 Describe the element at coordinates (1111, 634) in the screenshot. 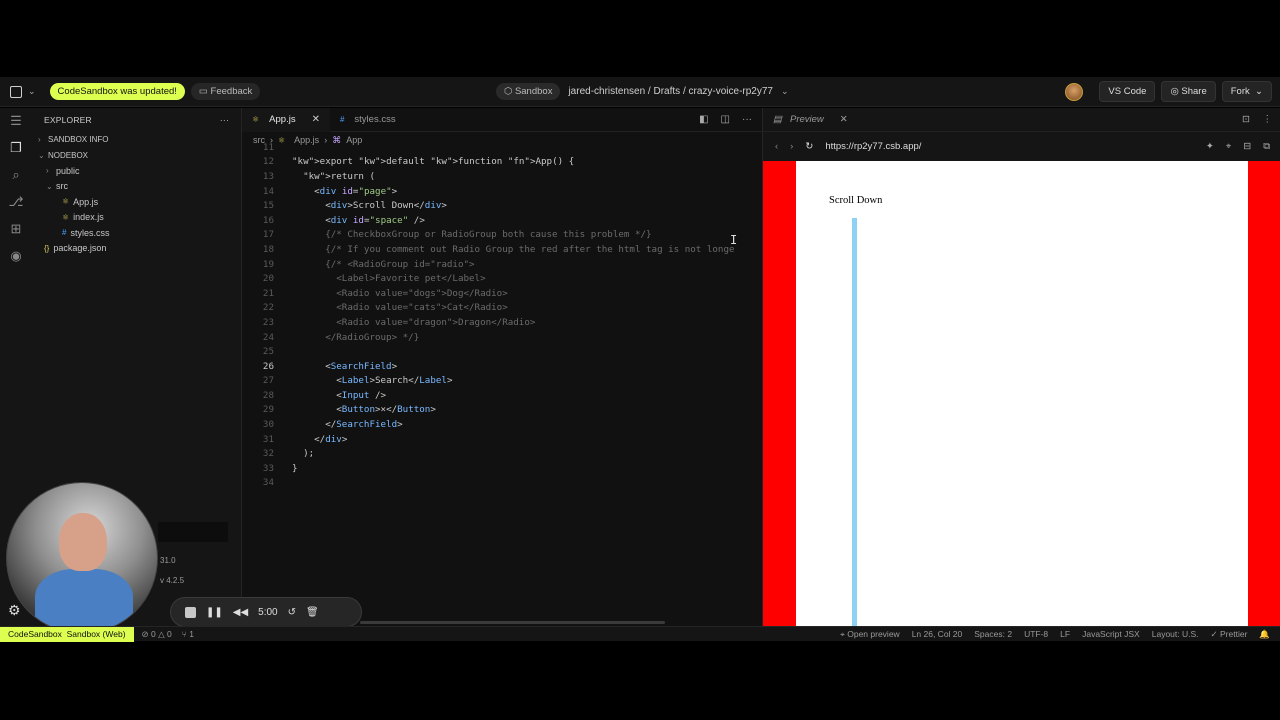

I see `language-mode: JavaScript JSX` at that location.